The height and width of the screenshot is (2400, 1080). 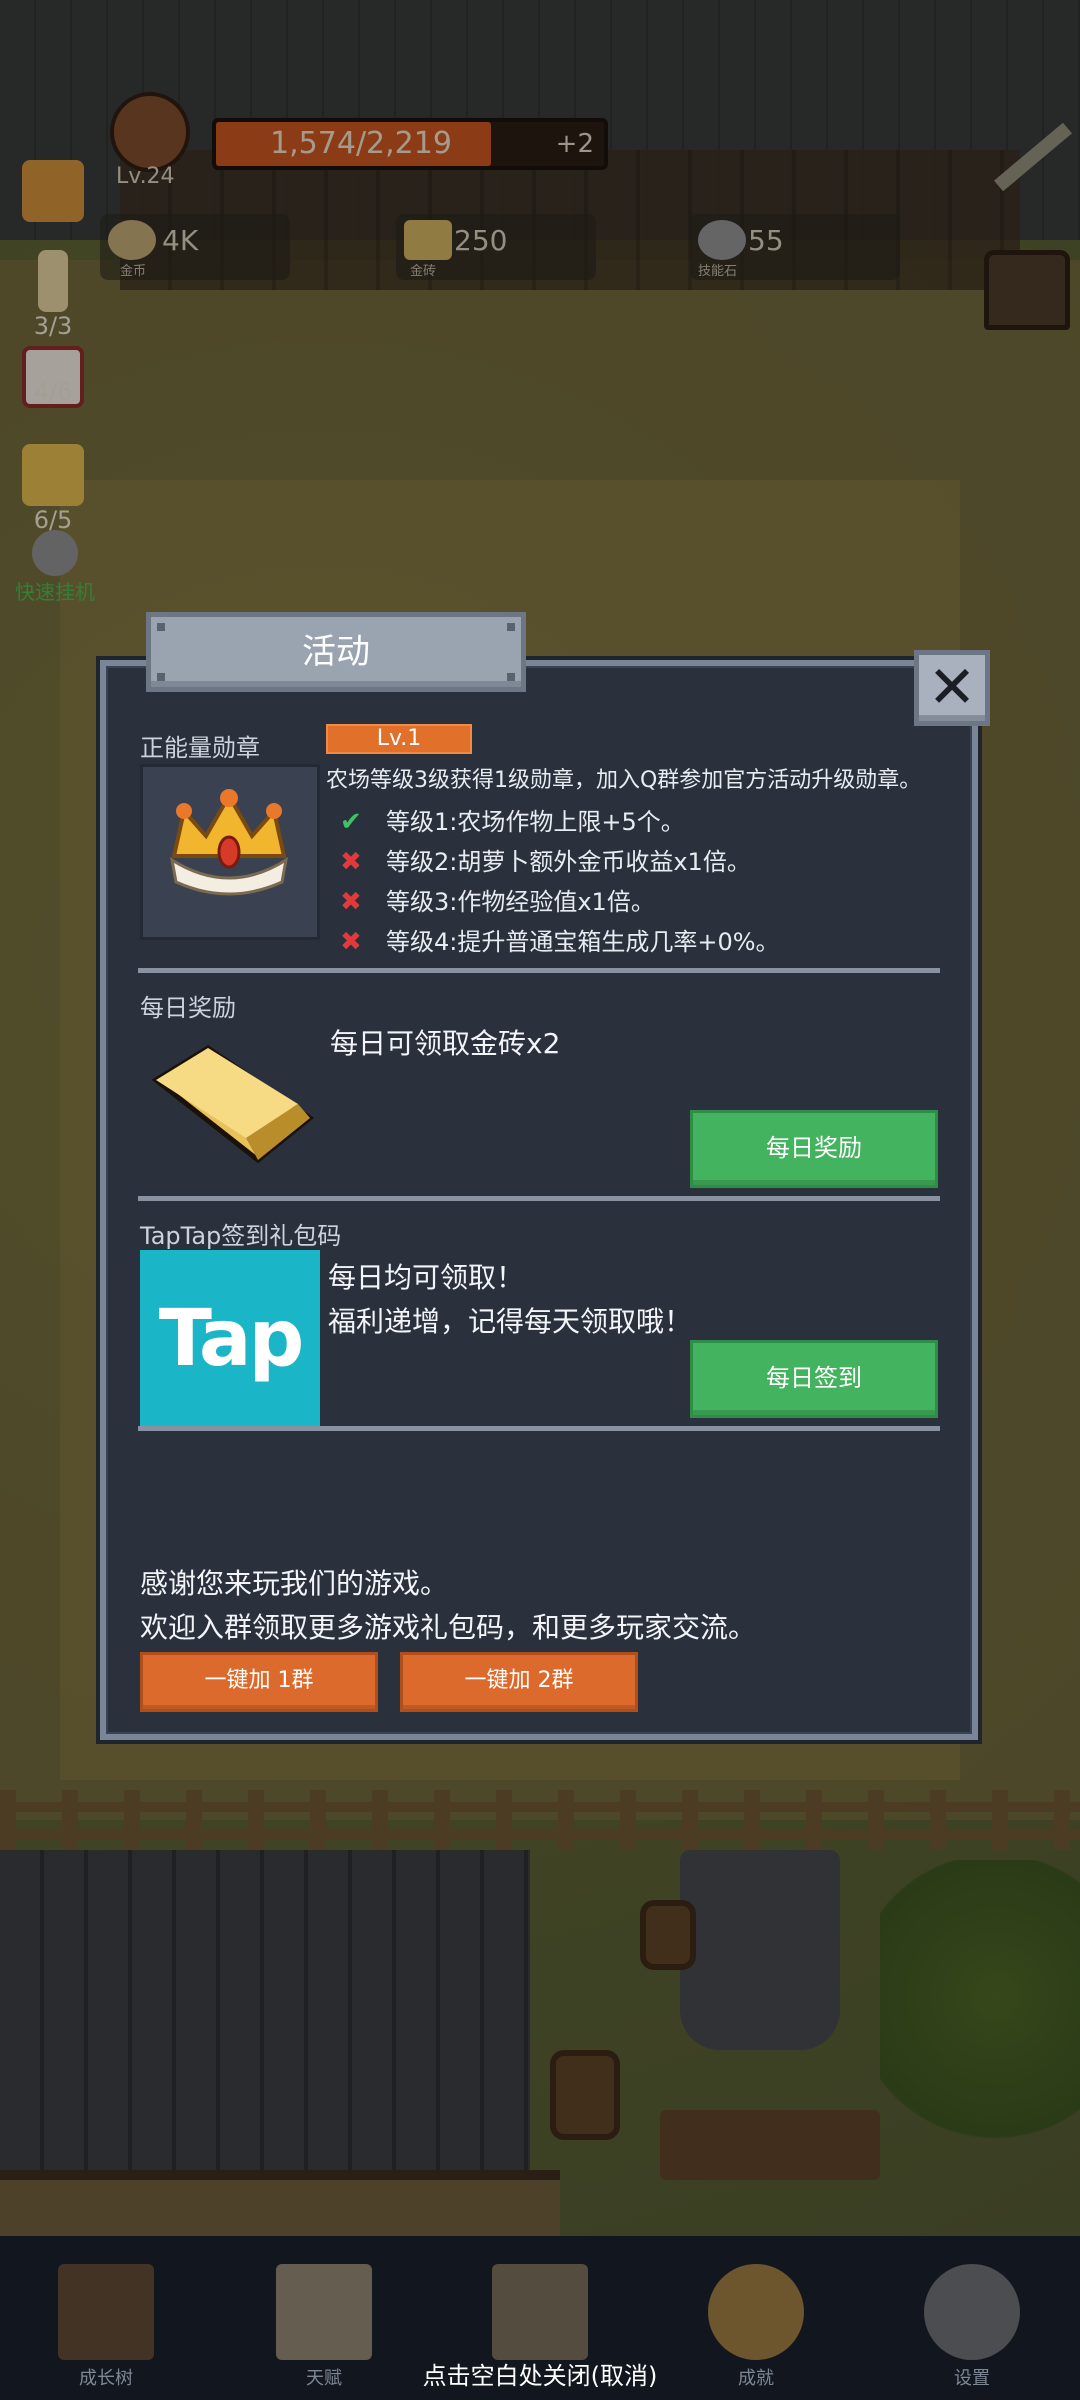 What do you see at coordinates (624, 780) in the screenshot?
I see `medal-description: 农场等级3级获得1级勋章，加入Q群参加官方活动升级勋章。` at bounding box center [624, 780].